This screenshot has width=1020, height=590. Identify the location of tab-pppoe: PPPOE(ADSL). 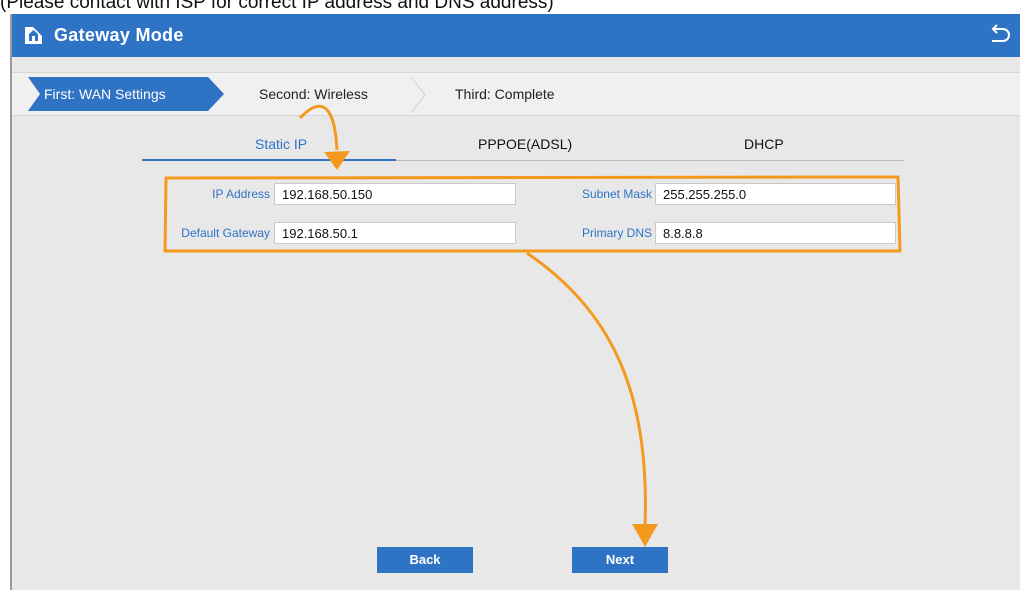
(525, 144).